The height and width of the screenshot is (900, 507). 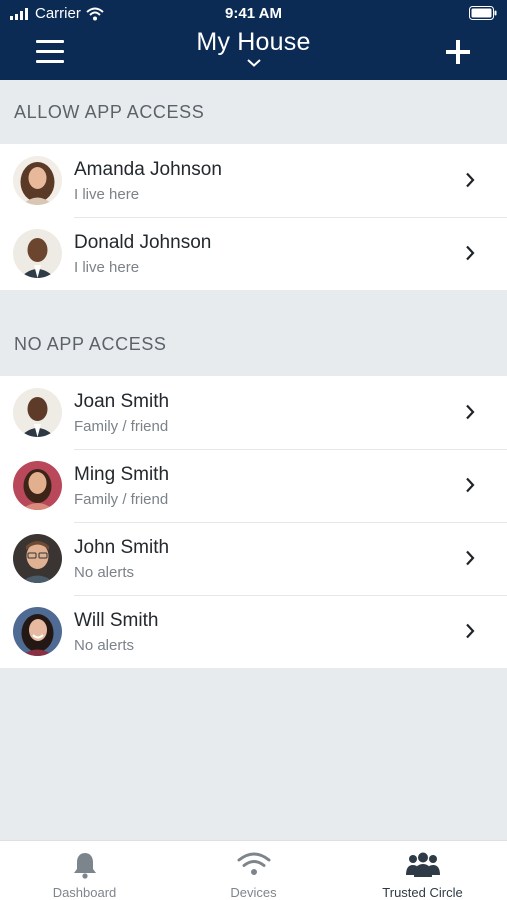 What do you see at coordinates (253, 63) in the screenshot?
I see `chevron-down-icon` at bounding box center [253, 63].